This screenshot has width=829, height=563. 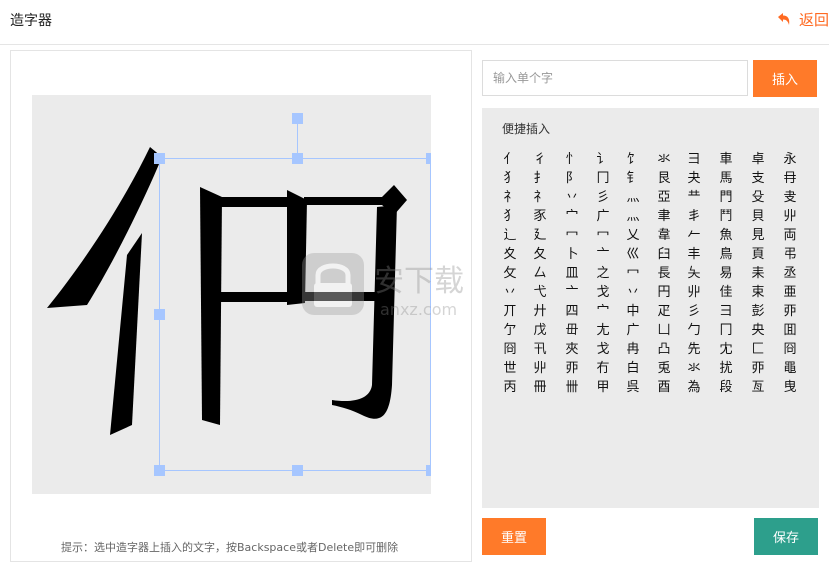 I want to click on resize-handle-top, so click(x=297, y=158).